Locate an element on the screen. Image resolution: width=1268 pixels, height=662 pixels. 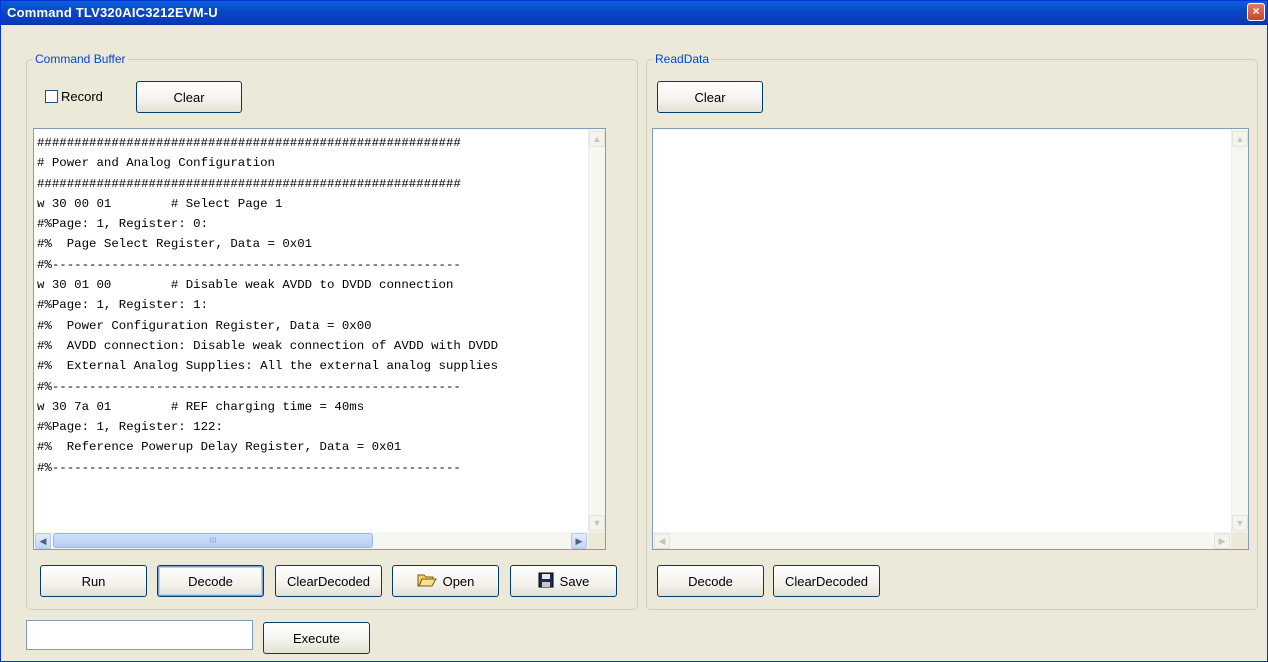
close-button: × is located at coordinates (1256, 12).